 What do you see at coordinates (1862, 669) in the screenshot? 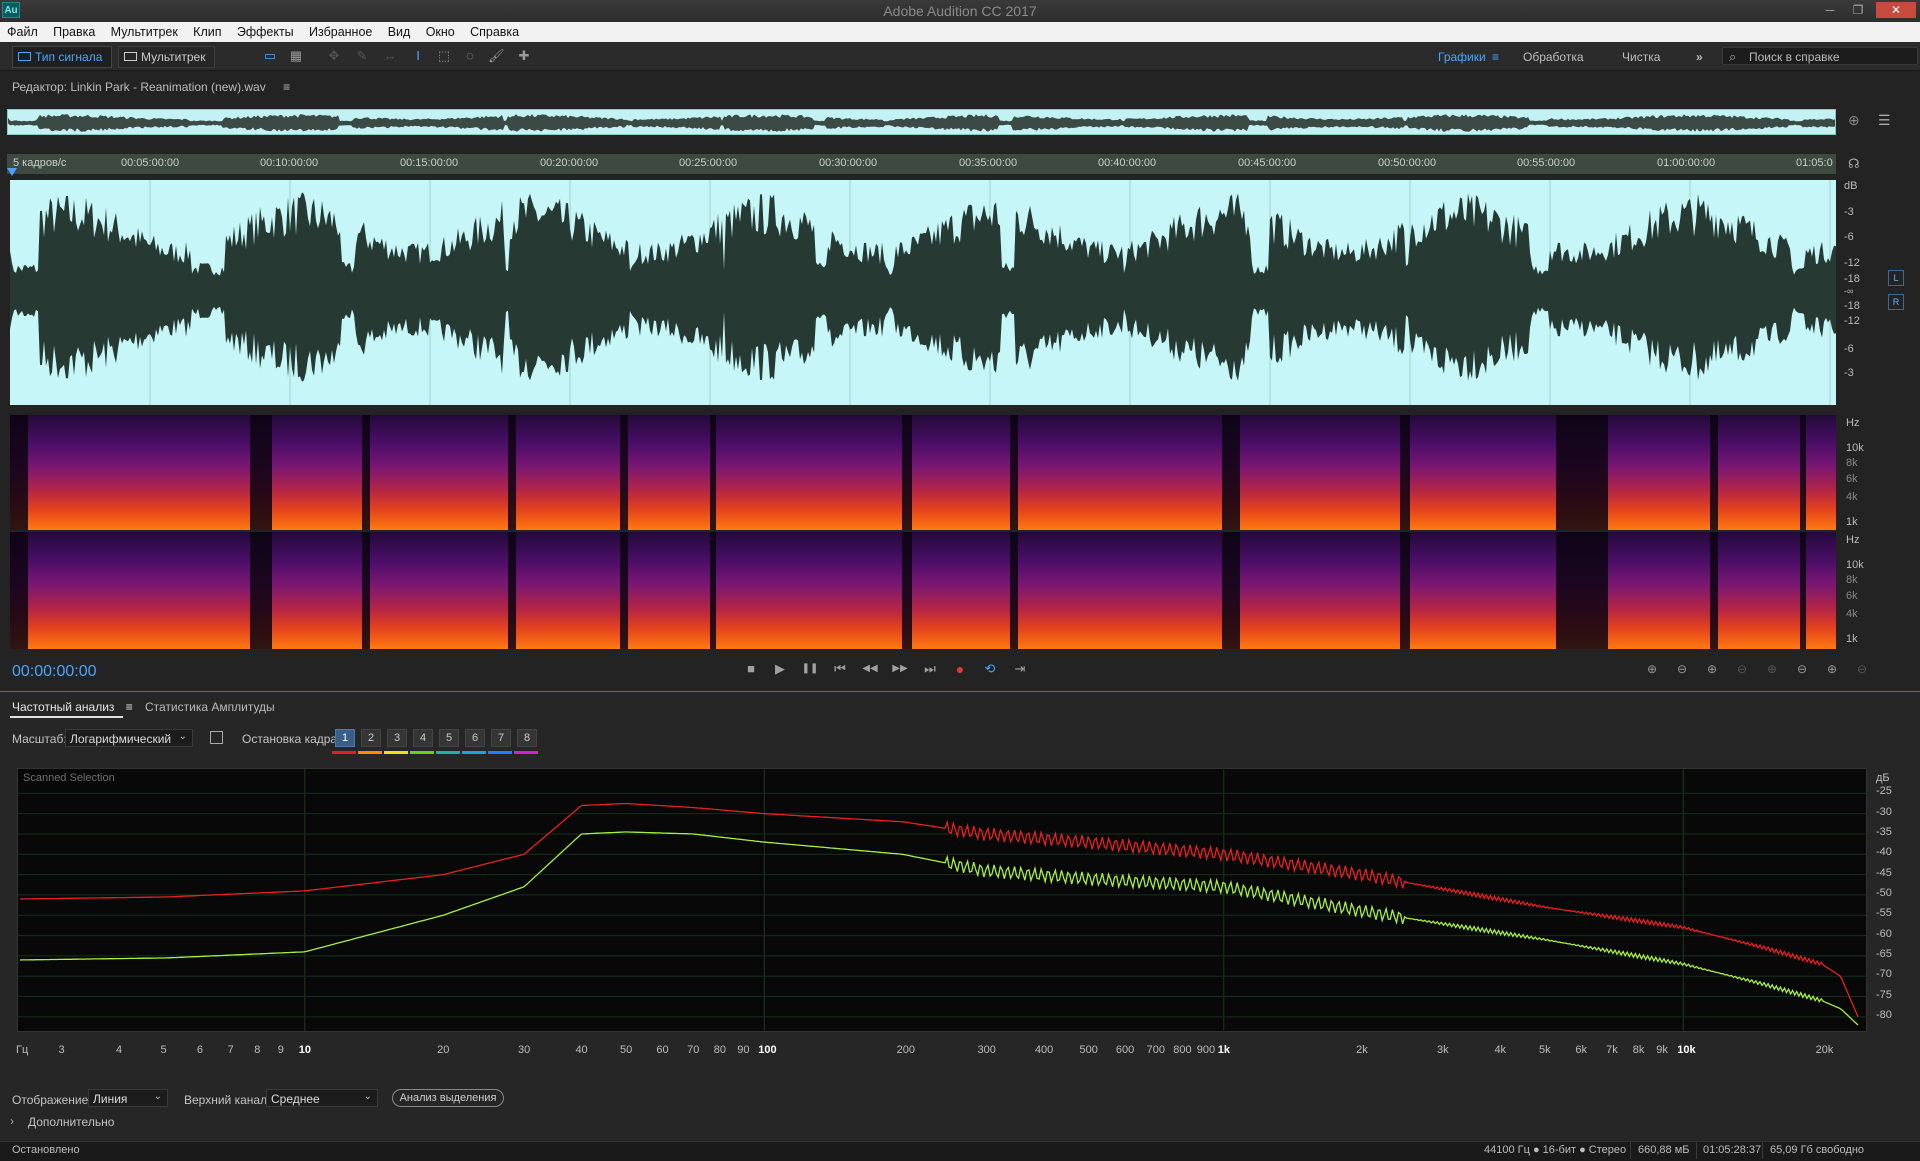
I see `zoom-out-playhead-button: ⊖` at bounding box center [1862, 669].